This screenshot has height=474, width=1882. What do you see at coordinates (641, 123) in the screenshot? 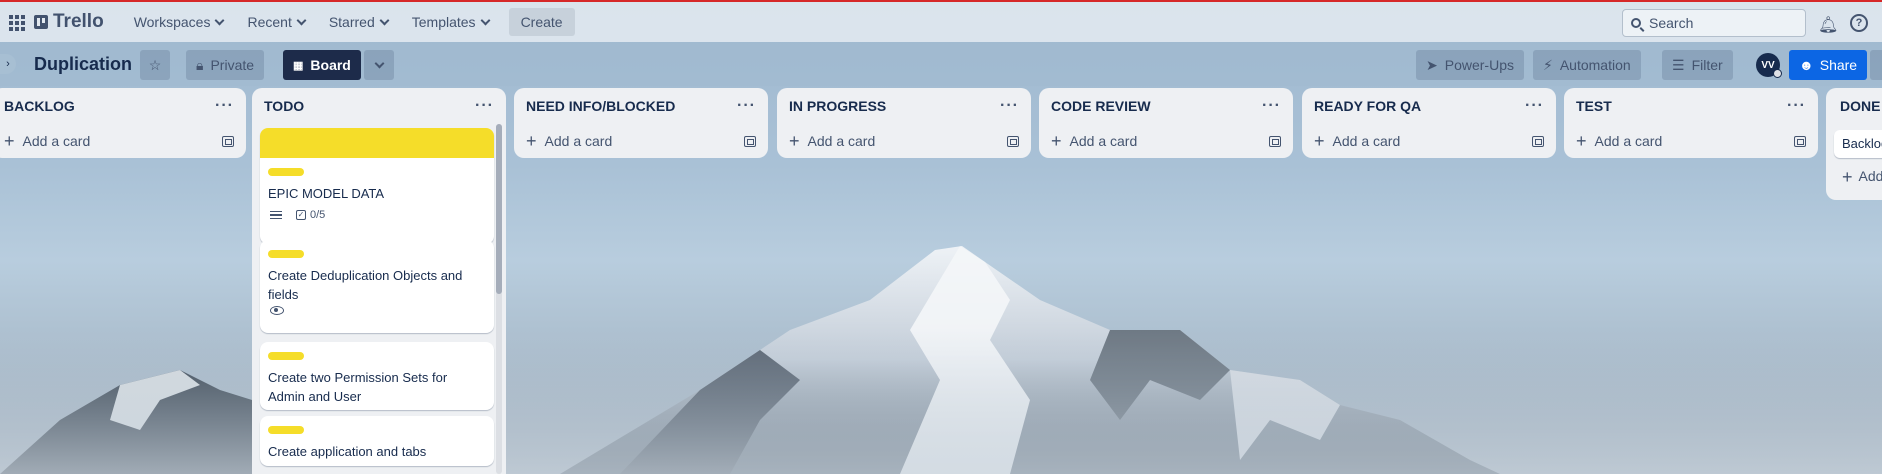
I see `list-need-info-blocked: NEED INFO/BLOCKED ··· + Add a card` at bounding box center [641, 123].